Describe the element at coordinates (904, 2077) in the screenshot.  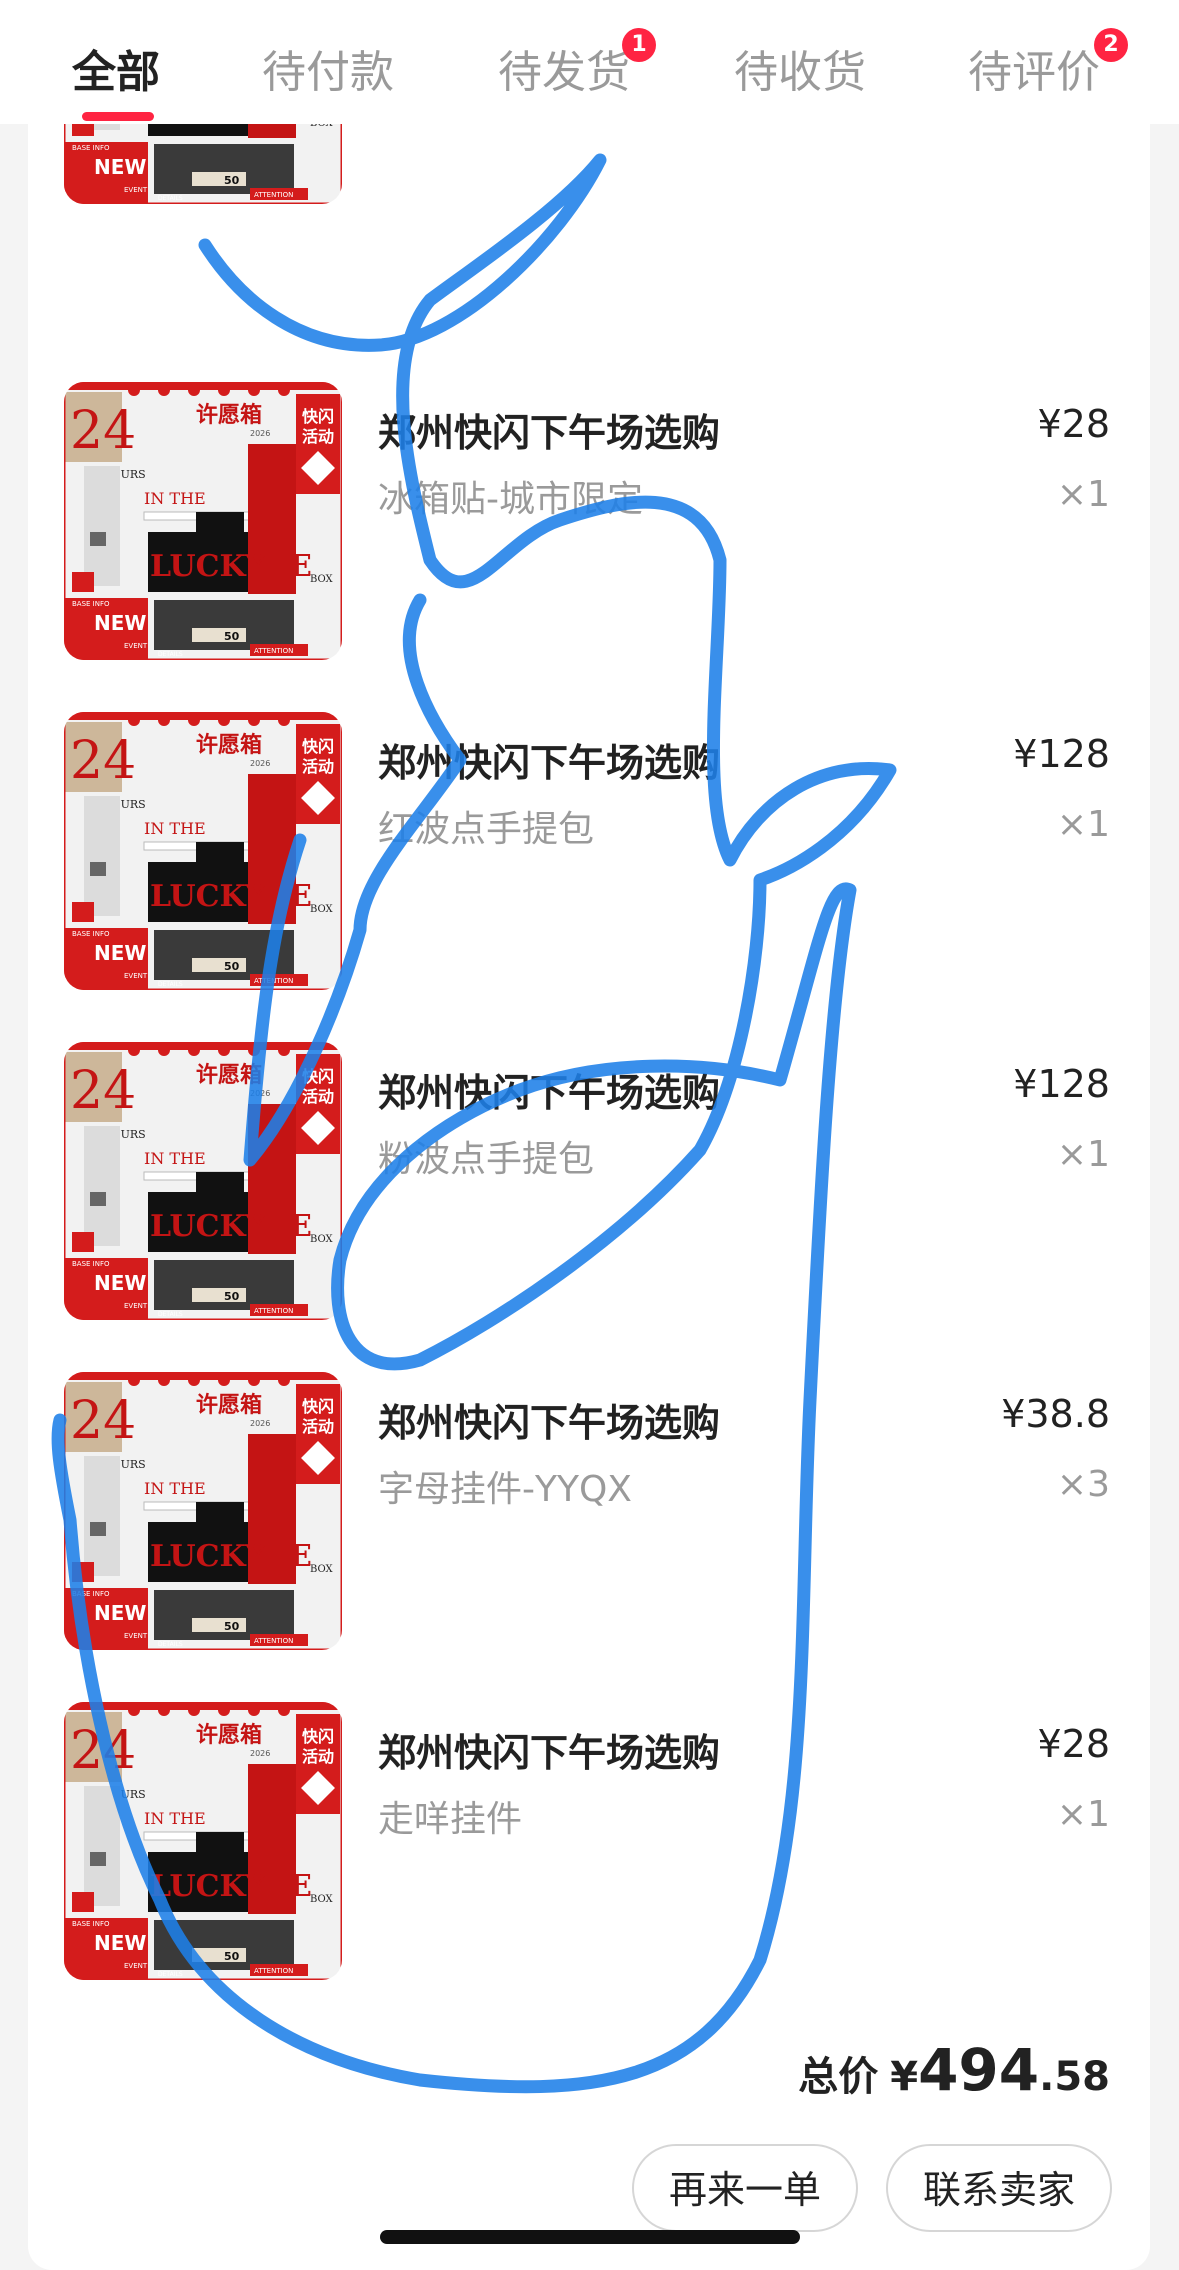
I see `total-currency: ¥` at that location.